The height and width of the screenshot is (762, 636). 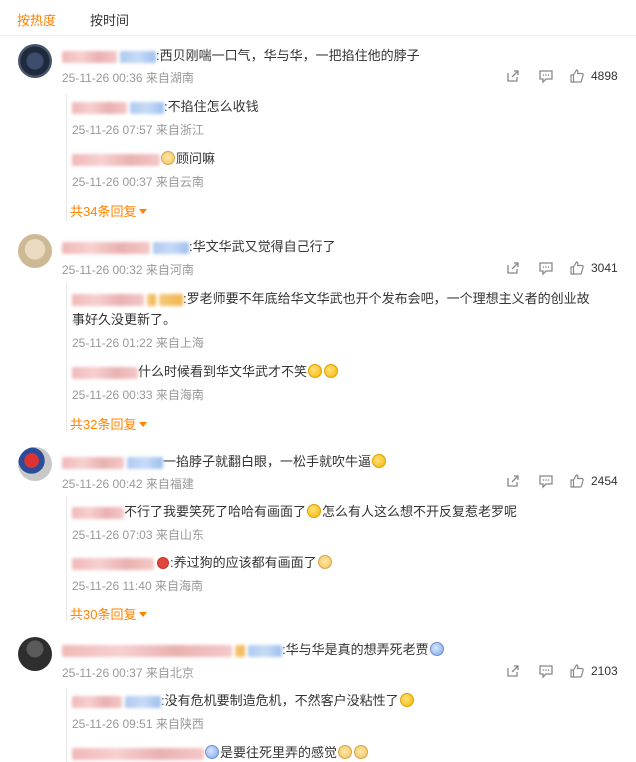 What do you see at coordinates (436, 649) in the screenshot?
I see `scream-emoji-icon` at bounding box center [436, 649].